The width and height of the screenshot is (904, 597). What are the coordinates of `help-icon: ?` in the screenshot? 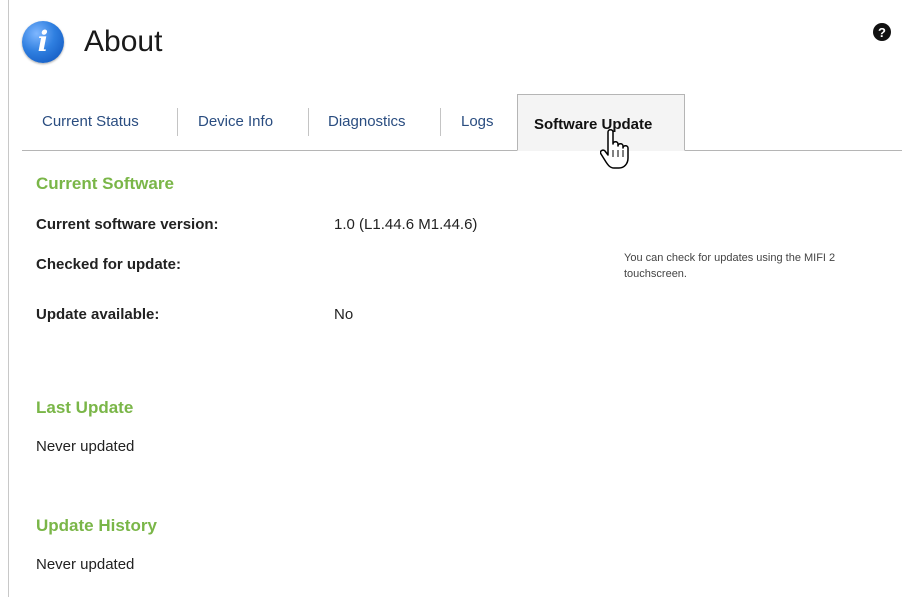 It's located at (882, 32).